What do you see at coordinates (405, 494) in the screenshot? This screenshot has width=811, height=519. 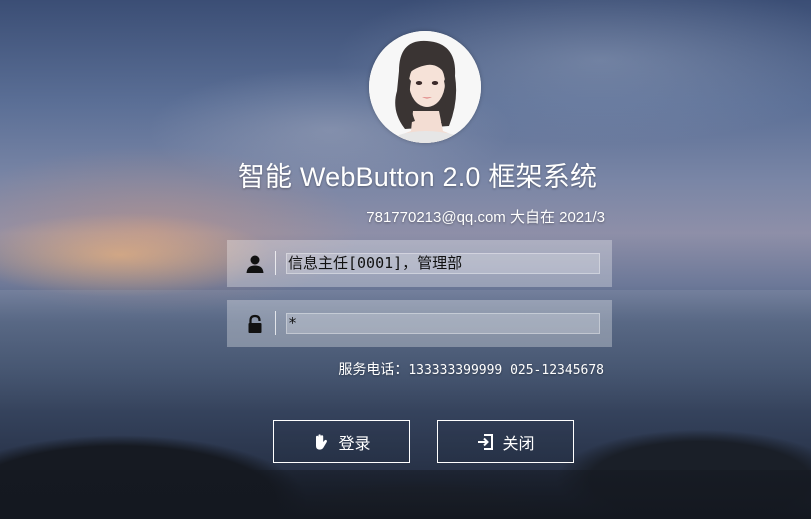 I see `background-foreground` at bounding box center [405, 494].